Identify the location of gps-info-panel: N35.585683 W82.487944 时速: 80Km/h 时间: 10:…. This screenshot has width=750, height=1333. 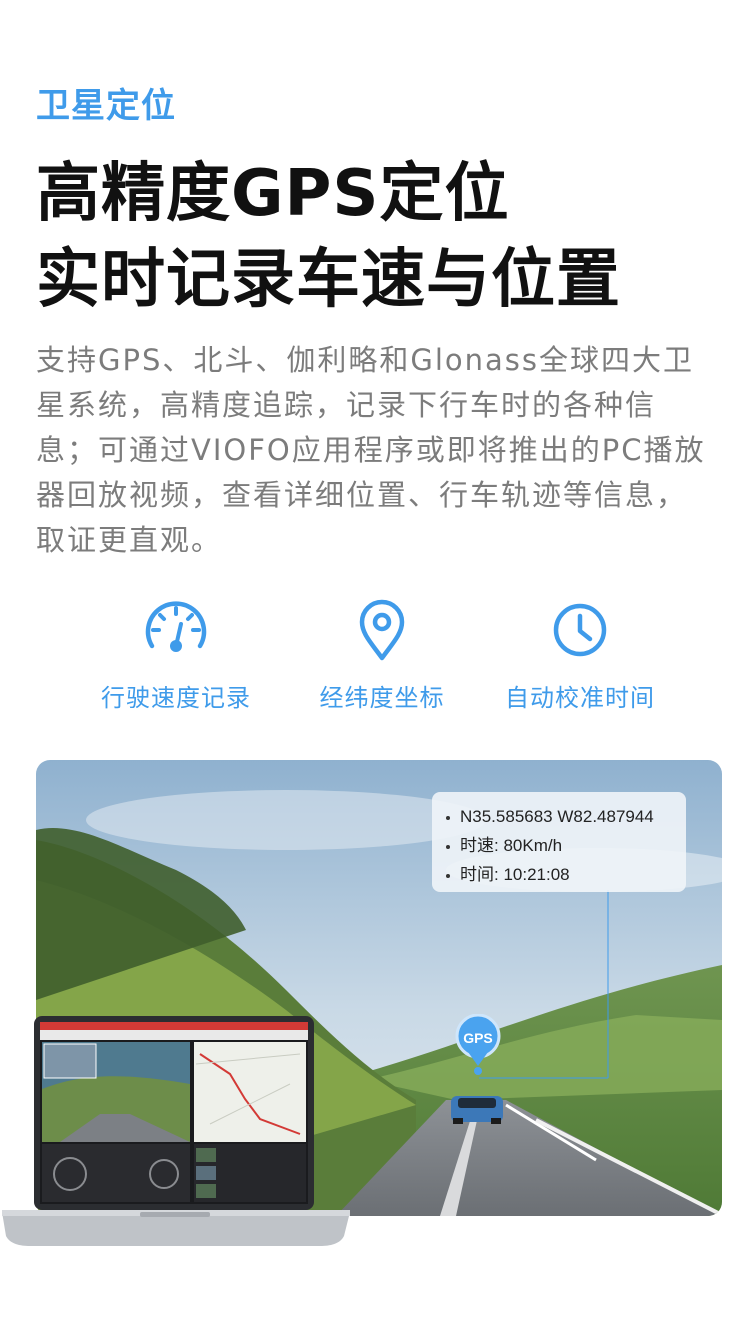
(559, 842).